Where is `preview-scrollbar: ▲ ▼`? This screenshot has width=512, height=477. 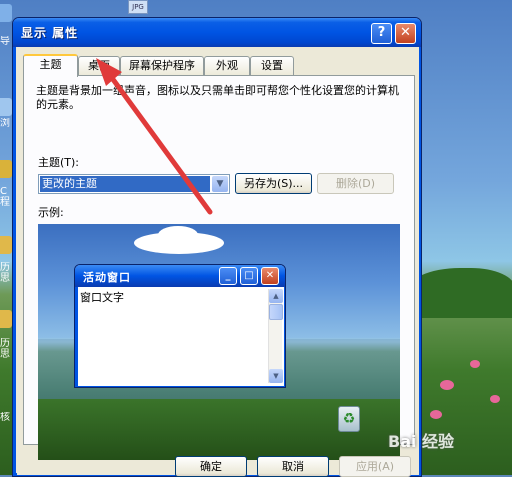 preview-scrollbar: ▲ ▼ is located at coordinates (275, 336).